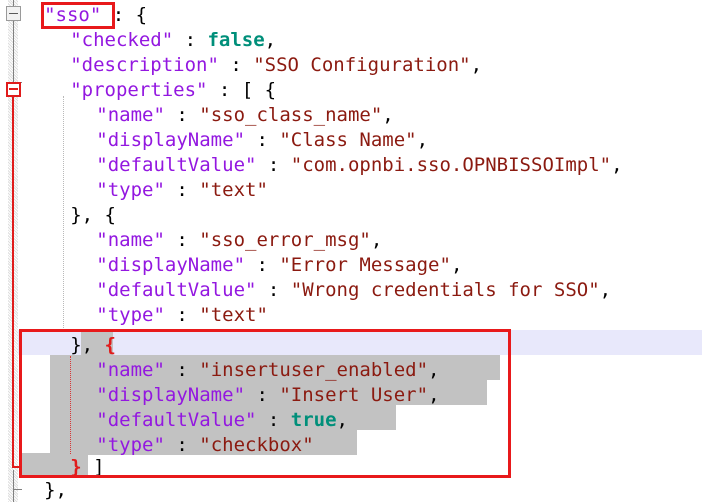 The width and height of the screenshot is (702, 502). I want to click on code-line: "name" : "sso_error_msg",, so click(239, 240).